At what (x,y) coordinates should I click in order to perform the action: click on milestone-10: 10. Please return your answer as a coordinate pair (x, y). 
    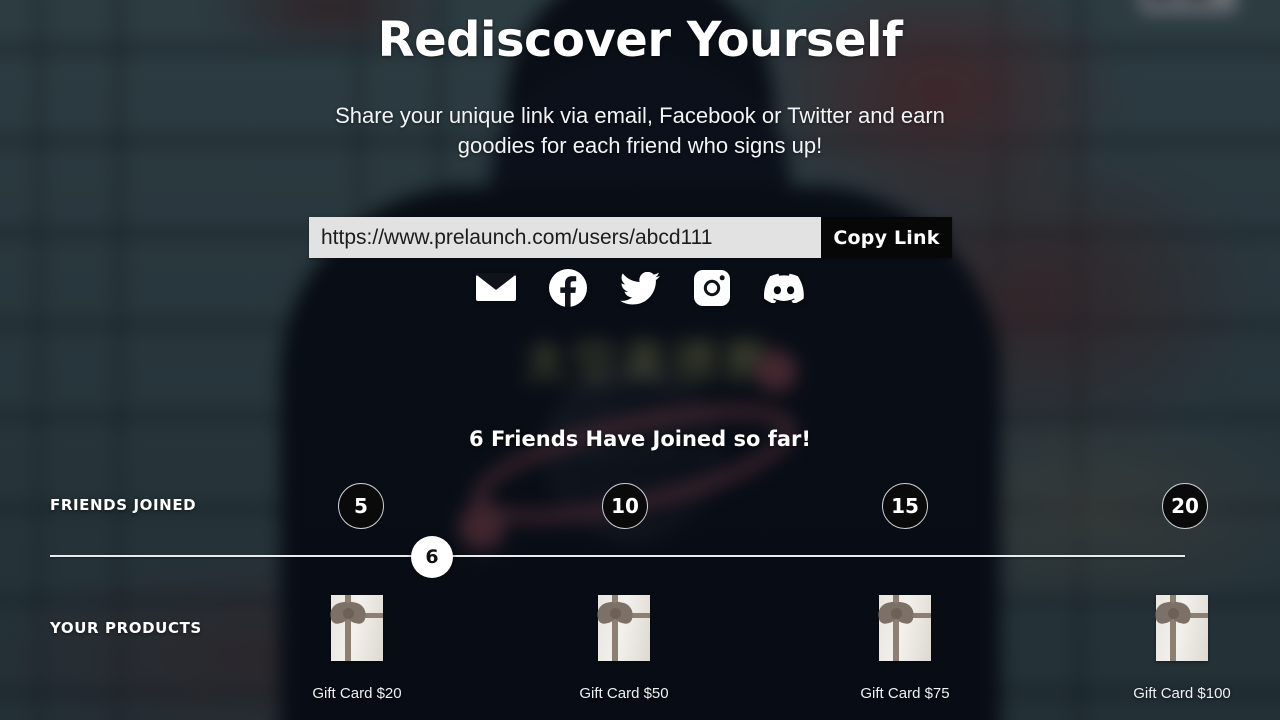
    Looking at the image, I should click on (625, 506).